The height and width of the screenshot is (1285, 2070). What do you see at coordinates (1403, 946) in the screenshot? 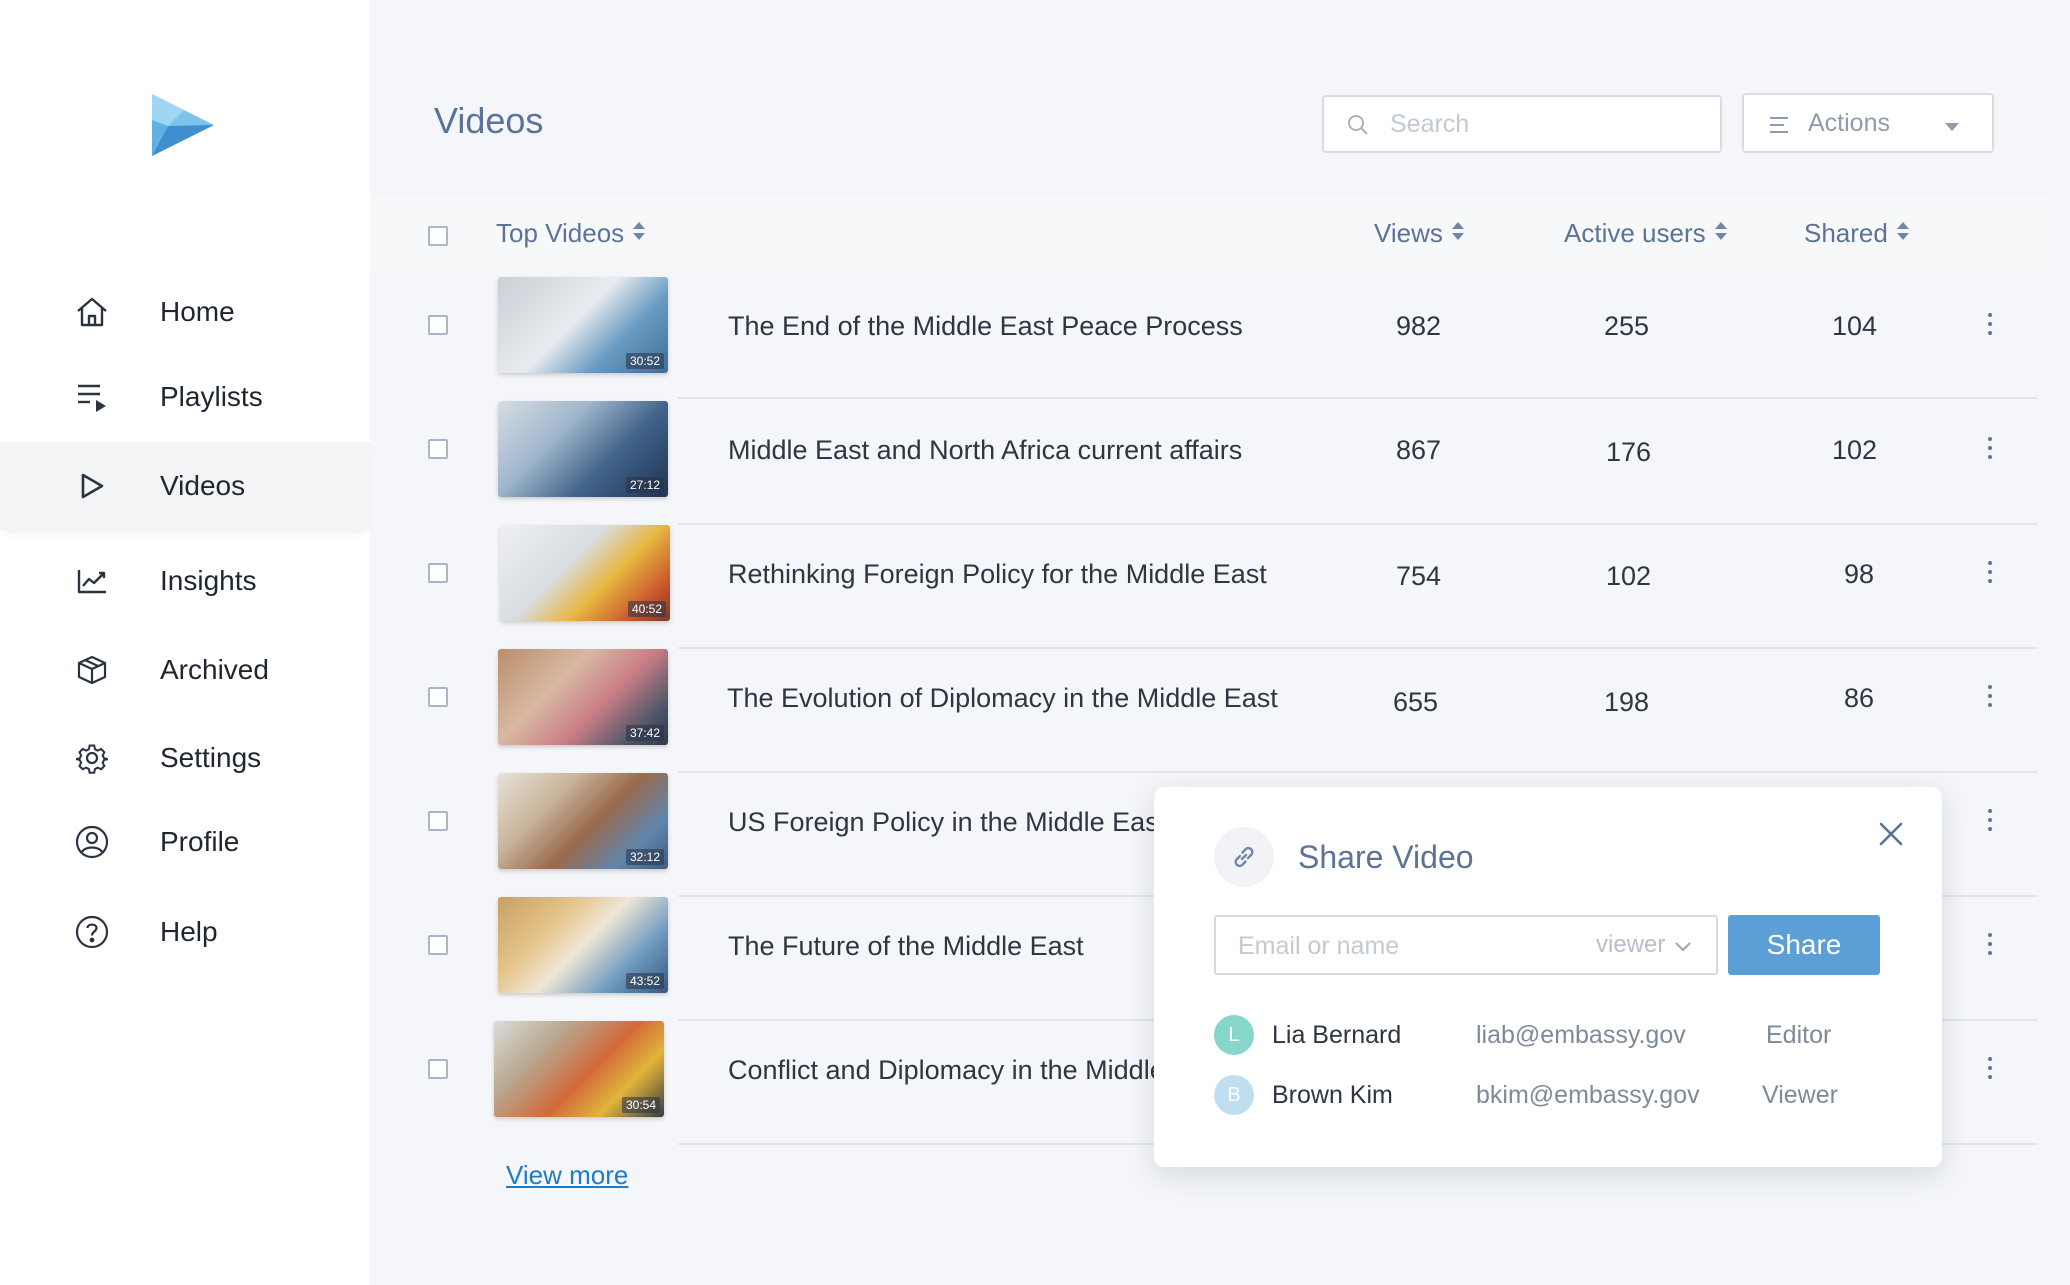
I see `email-input` at bounding box center [1403, 946].